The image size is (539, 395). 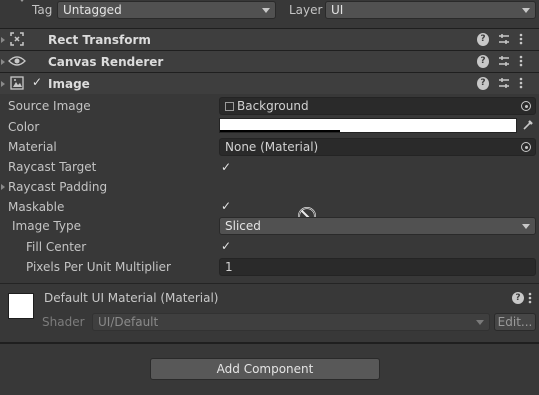 I want to click on material-field: None (Material), so click(x=377, y=147).